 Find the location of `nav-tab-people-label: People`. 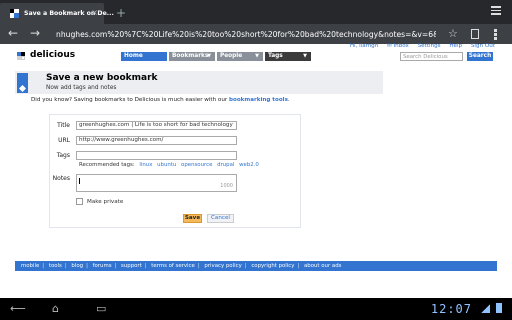

nav-tab-people-label: People is located at coordinates (231, 56).